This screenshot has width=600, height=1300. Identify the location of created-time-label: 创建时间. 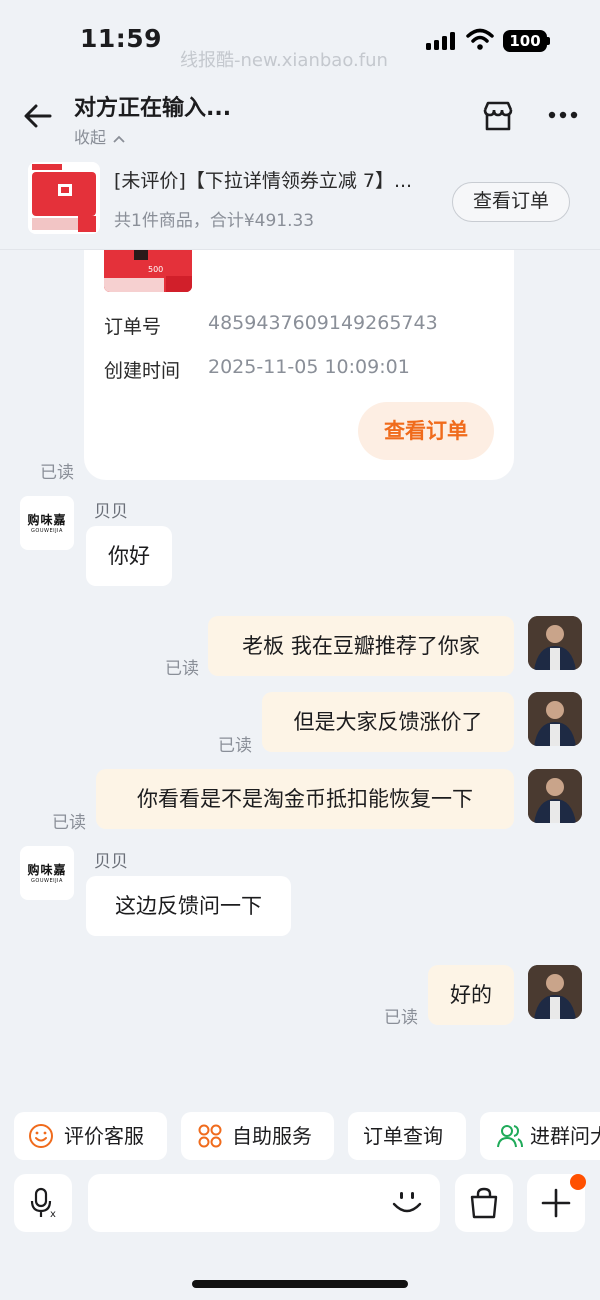
(142, 371).